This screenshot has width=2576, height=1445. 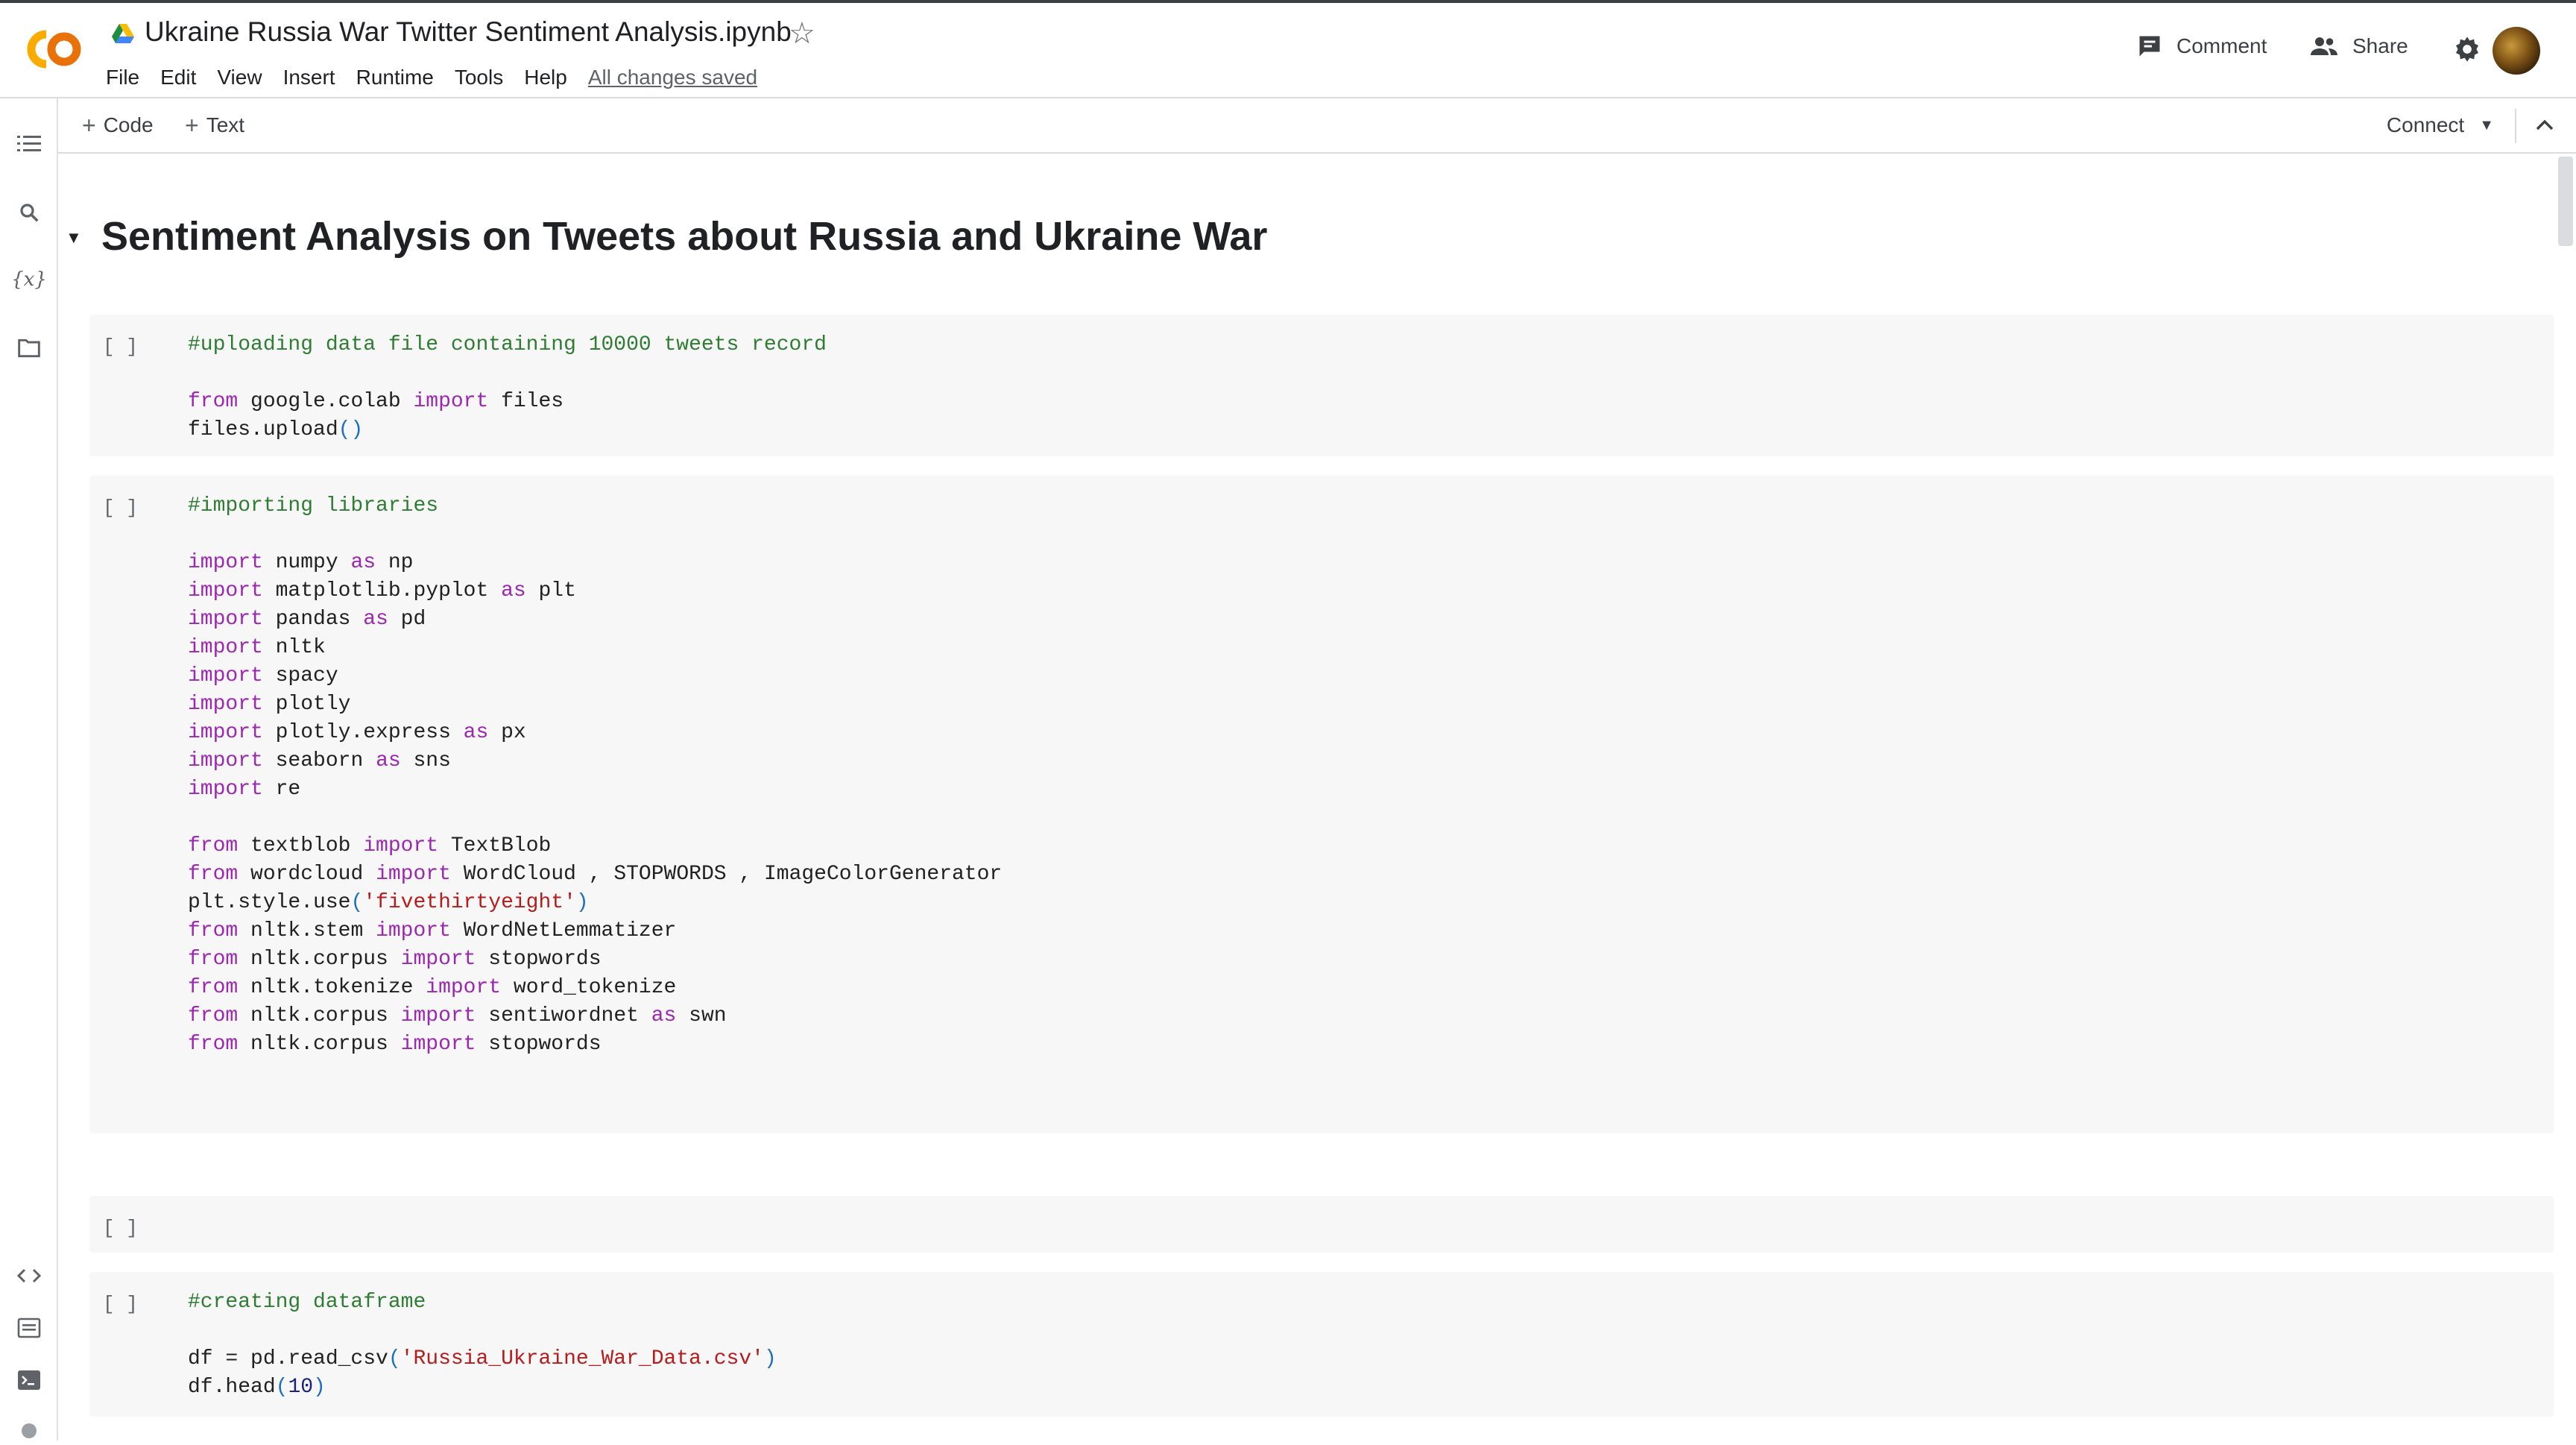 What do you see at coordinates (29, 144) in the screenshot?
I see `table-of-contents-icon` at bounding box center [29, 144].